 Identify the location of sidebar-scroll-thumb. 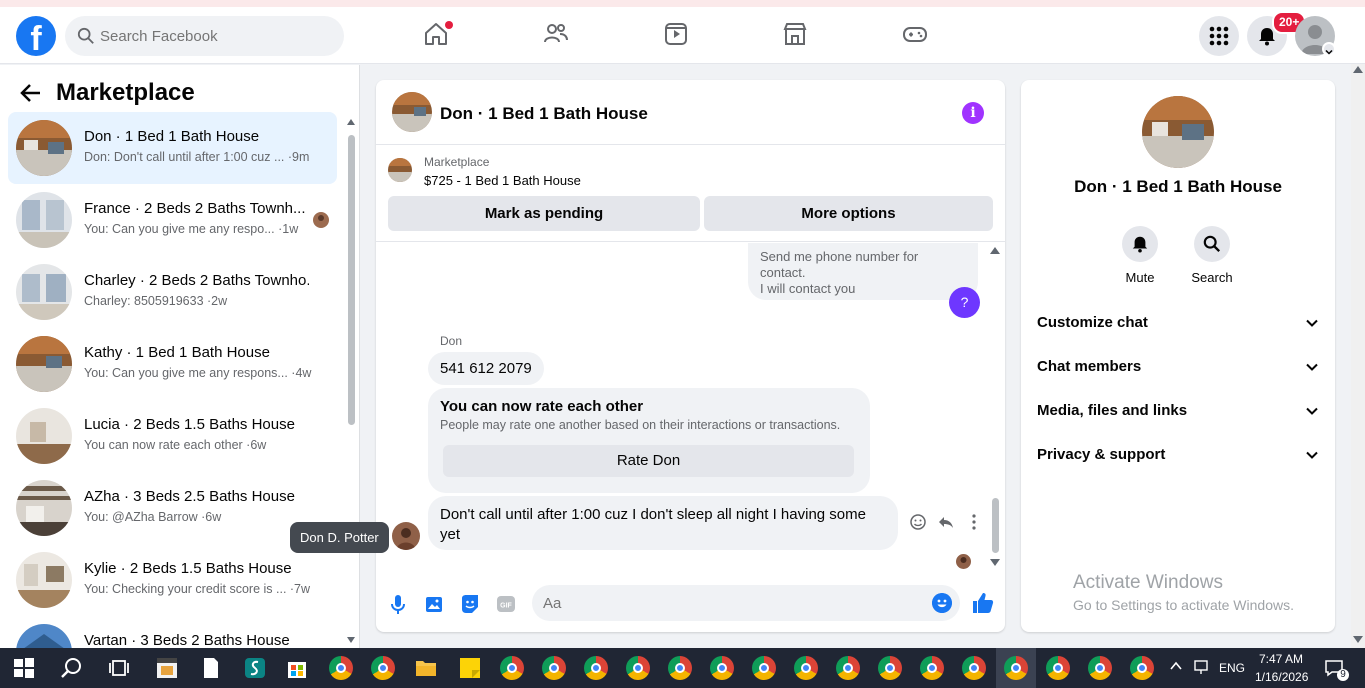
(351, 280).